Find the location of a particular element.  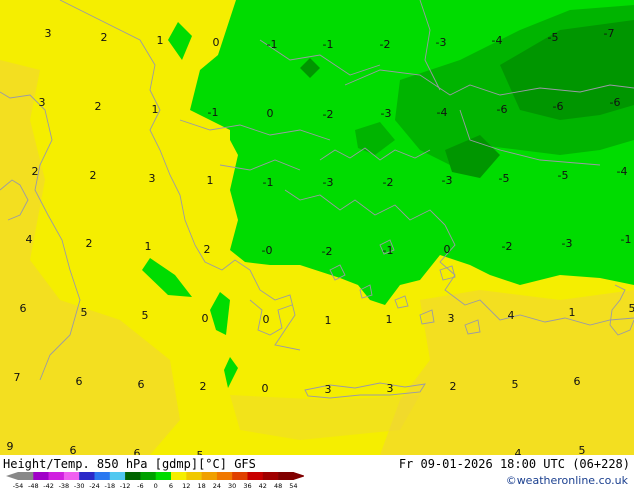

legend-tick-label: 36 is located at coordinates (247, 486).